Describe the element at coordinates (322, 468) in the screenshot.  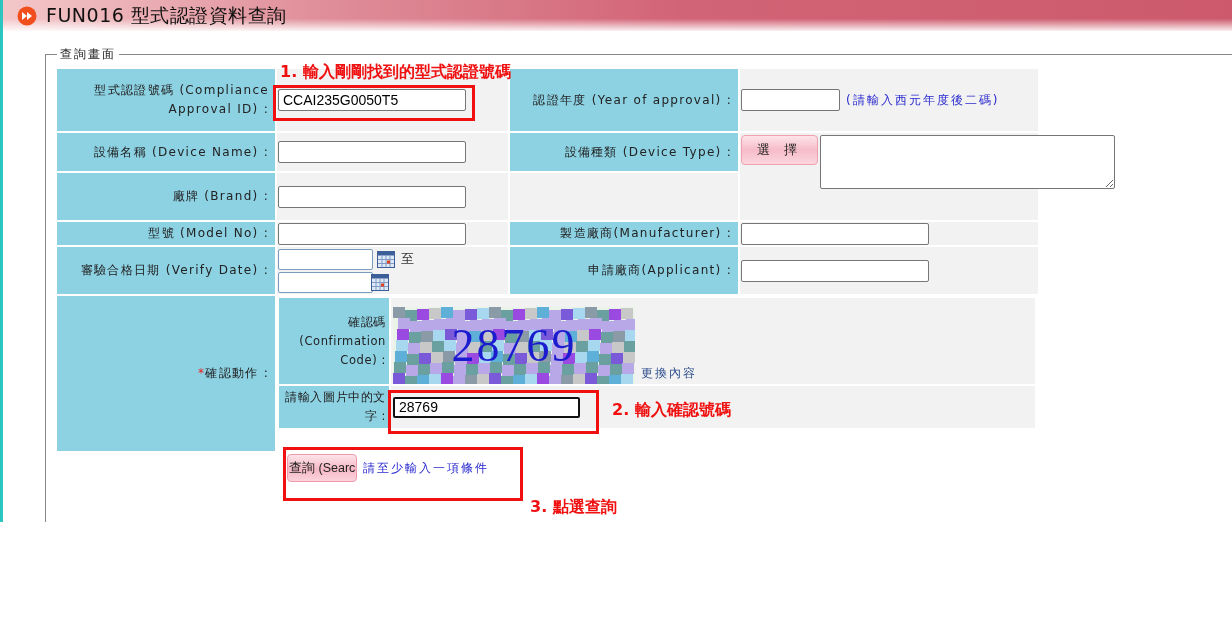
I see `search-button: 查詢 (Searc` at that location.